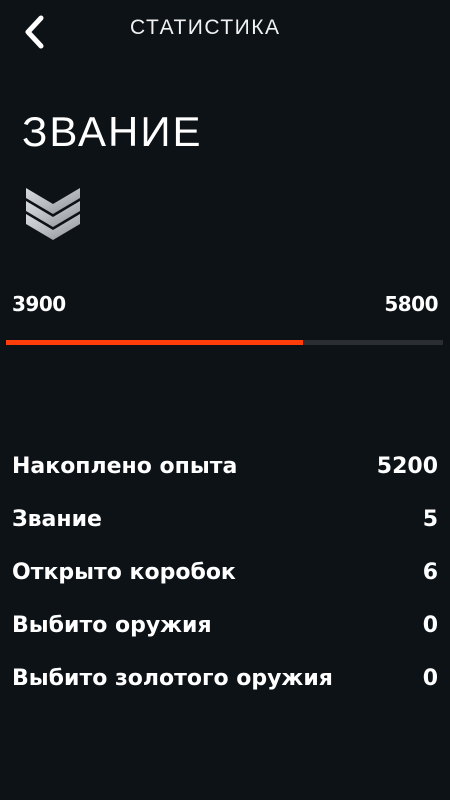  I want to click on chevron-left-icon, so click(34, 32).